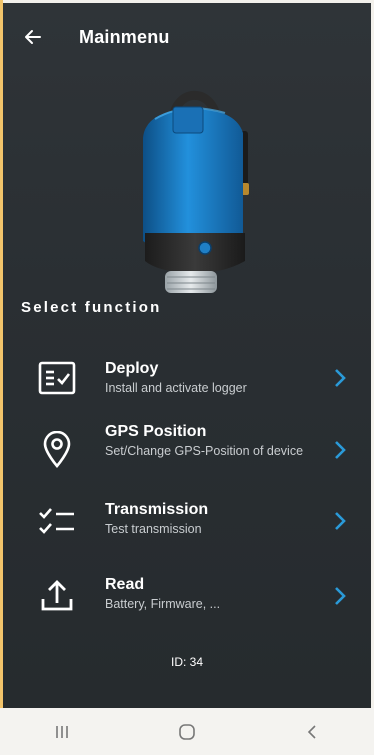  What do you see at coordinates (57, 450) in the screenshot?
I see `location-pin-icon` at bounding box center [57, 450].